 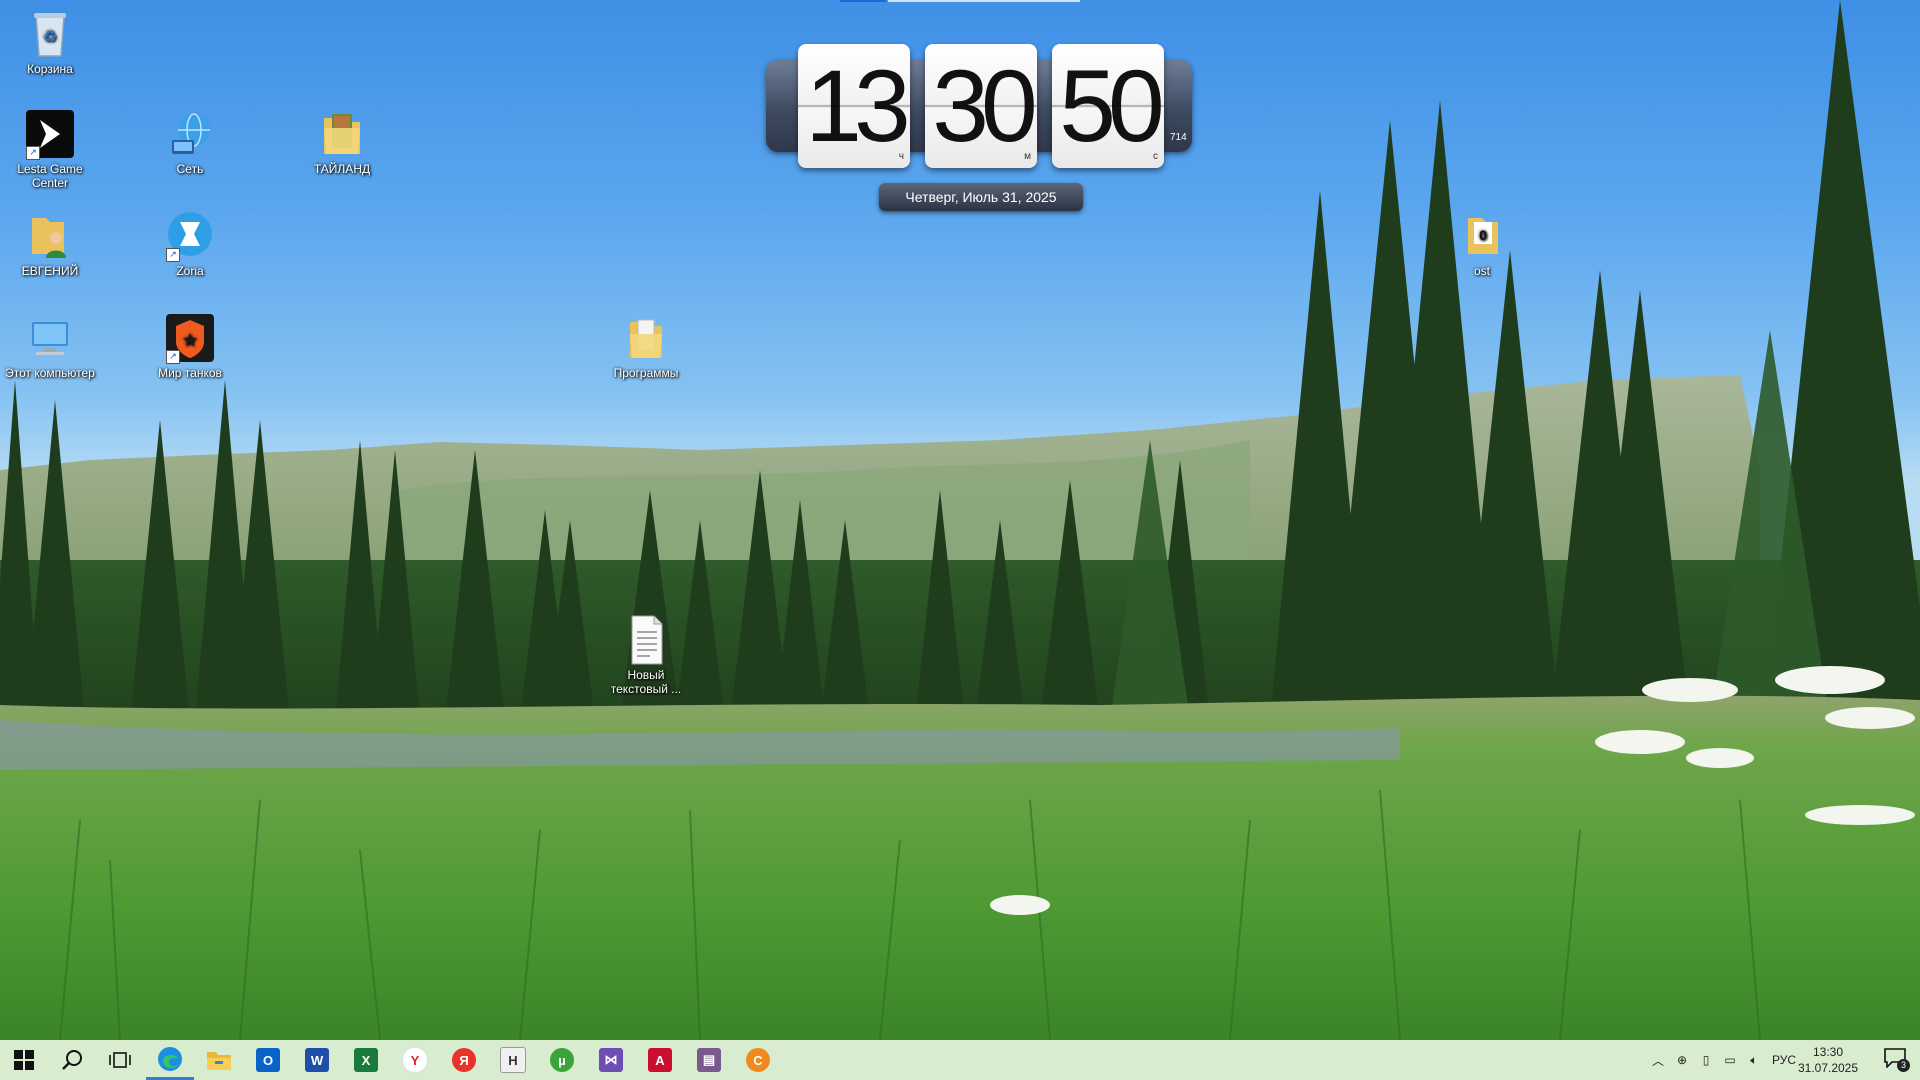 I want to click on h-app-icon: H, so click(x=513, y=1060).